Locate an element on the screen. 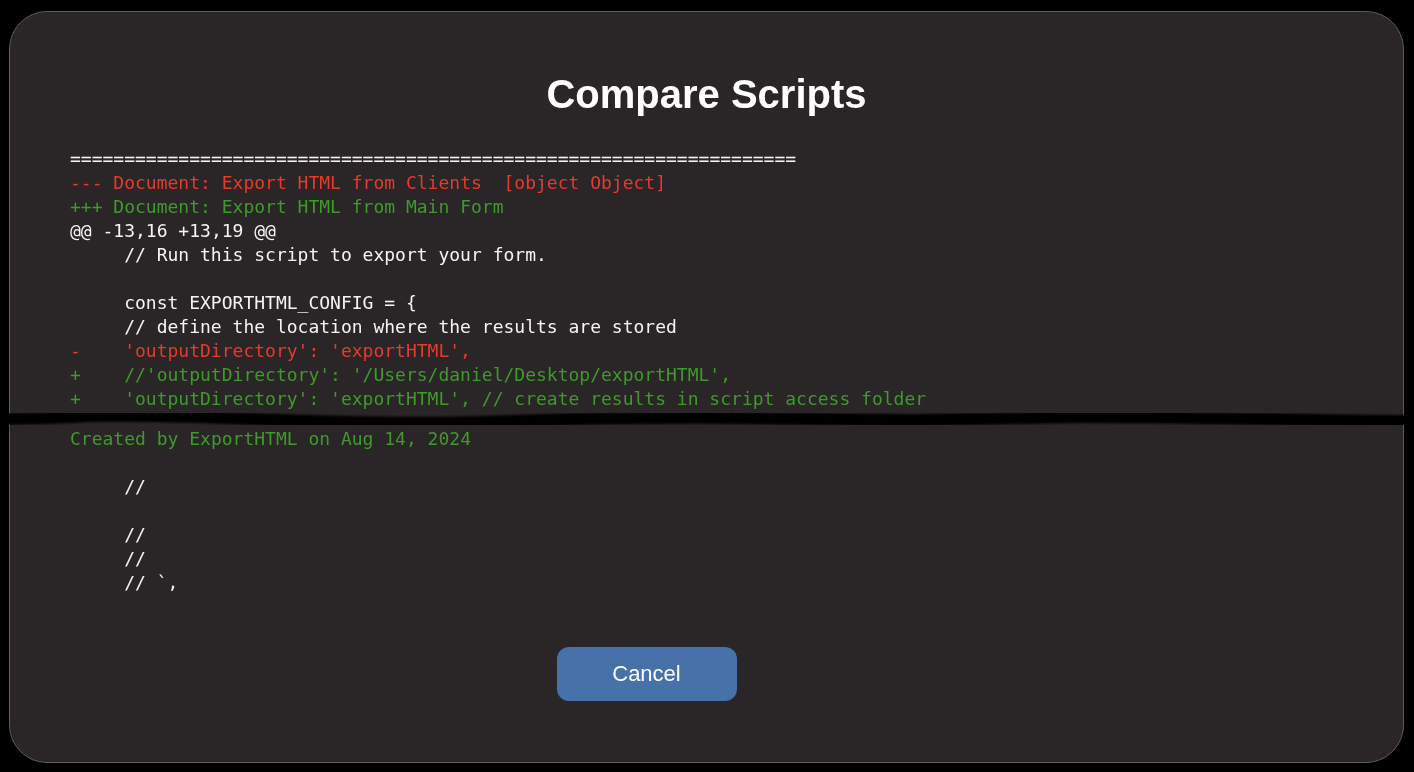  code-line: // `, is located at coordinates (151, 583).